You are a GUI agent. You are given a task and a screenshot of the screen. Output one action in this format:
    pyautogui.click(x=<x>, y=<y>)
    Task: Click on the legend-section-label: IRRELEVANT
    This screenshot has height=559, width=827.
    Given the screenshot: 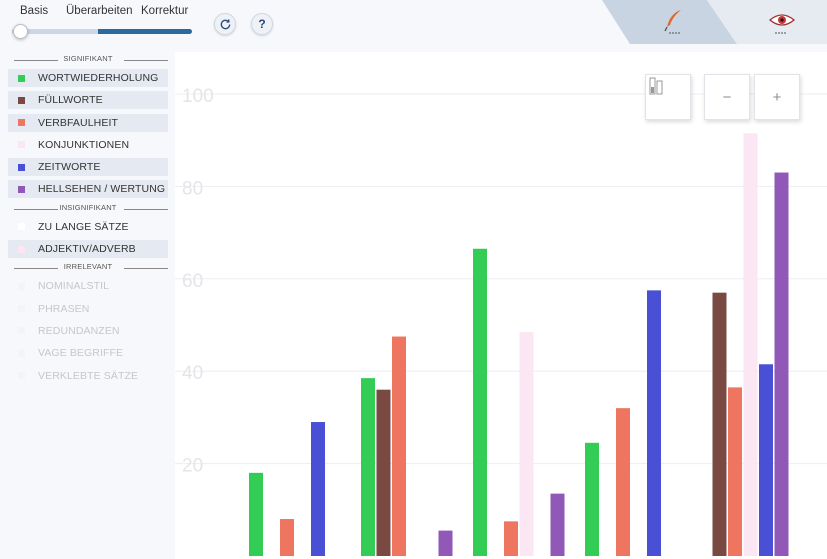 What is the action you would take?
    pyautogui.click(x=88, y=267)
    